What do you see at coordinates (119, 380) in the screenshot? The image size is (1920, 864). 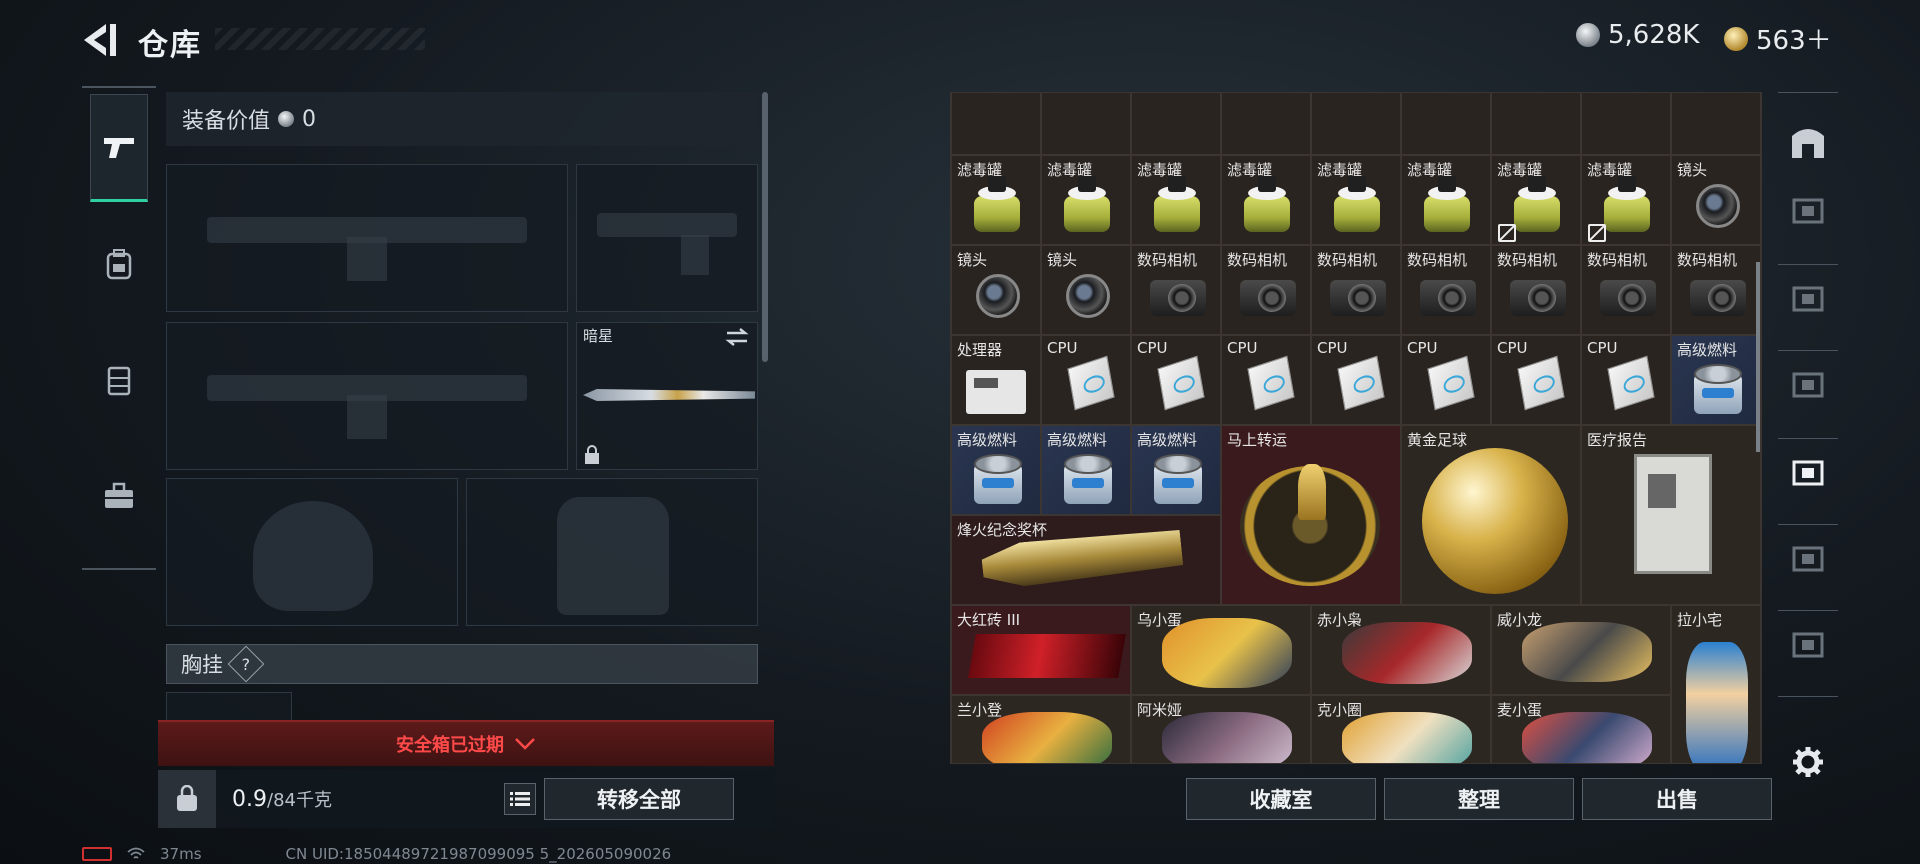 I see `nav-vest` at bounding box center [119, 380].